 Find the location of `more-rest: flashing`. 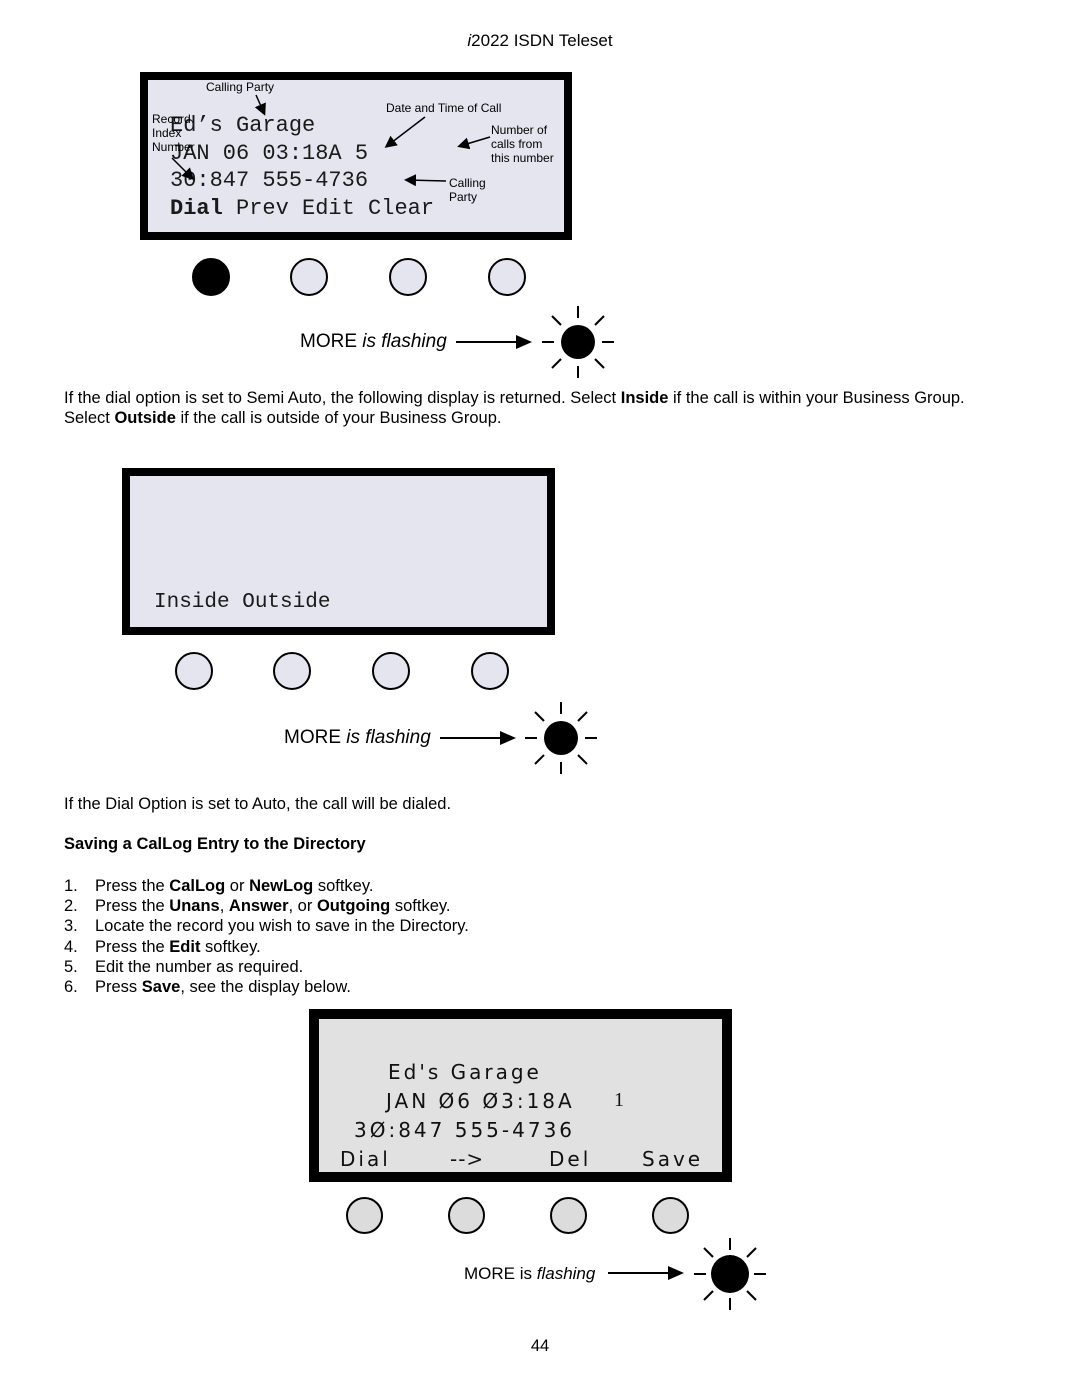

more-rest: flashing is located at coordinates (566, 1273).